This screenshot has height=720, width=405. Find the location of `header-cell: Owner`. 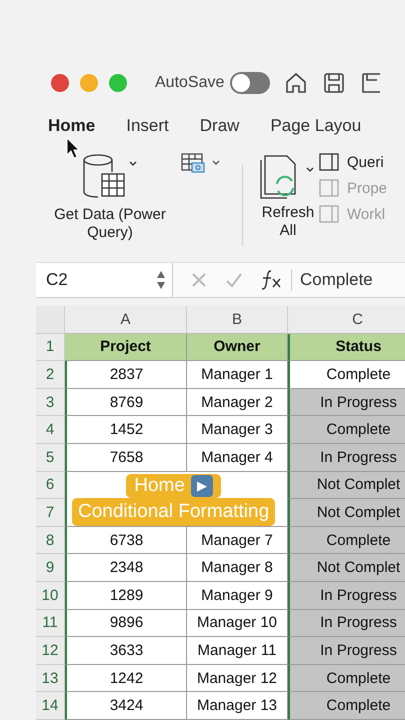

header-cell: Owner is located at coordinates (237, 348).